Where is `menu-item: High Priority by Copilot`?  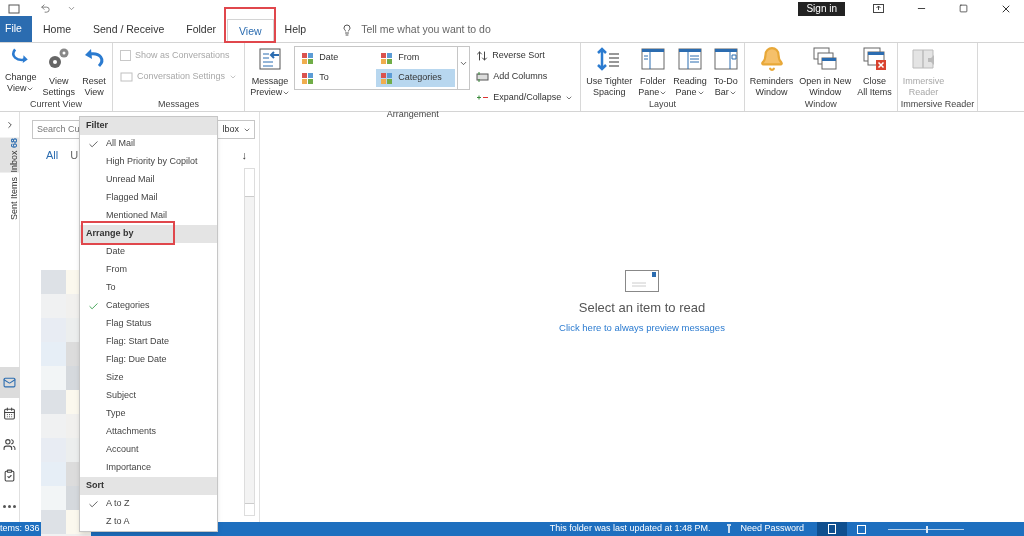 menu-item: High Priority by Copilot is located at coordinates (148, 162).